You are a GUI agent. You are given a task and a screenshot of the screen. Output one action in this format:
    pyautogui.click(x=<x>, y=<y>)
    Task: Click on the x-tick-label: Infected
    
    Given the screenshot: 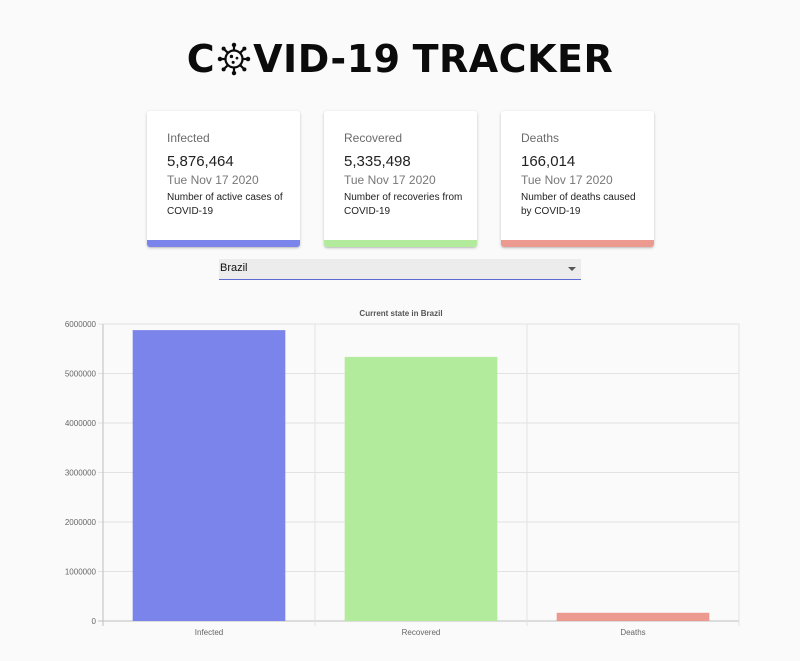 What is the action you would take?
    pyautogui.click(x=209, y=632)
    